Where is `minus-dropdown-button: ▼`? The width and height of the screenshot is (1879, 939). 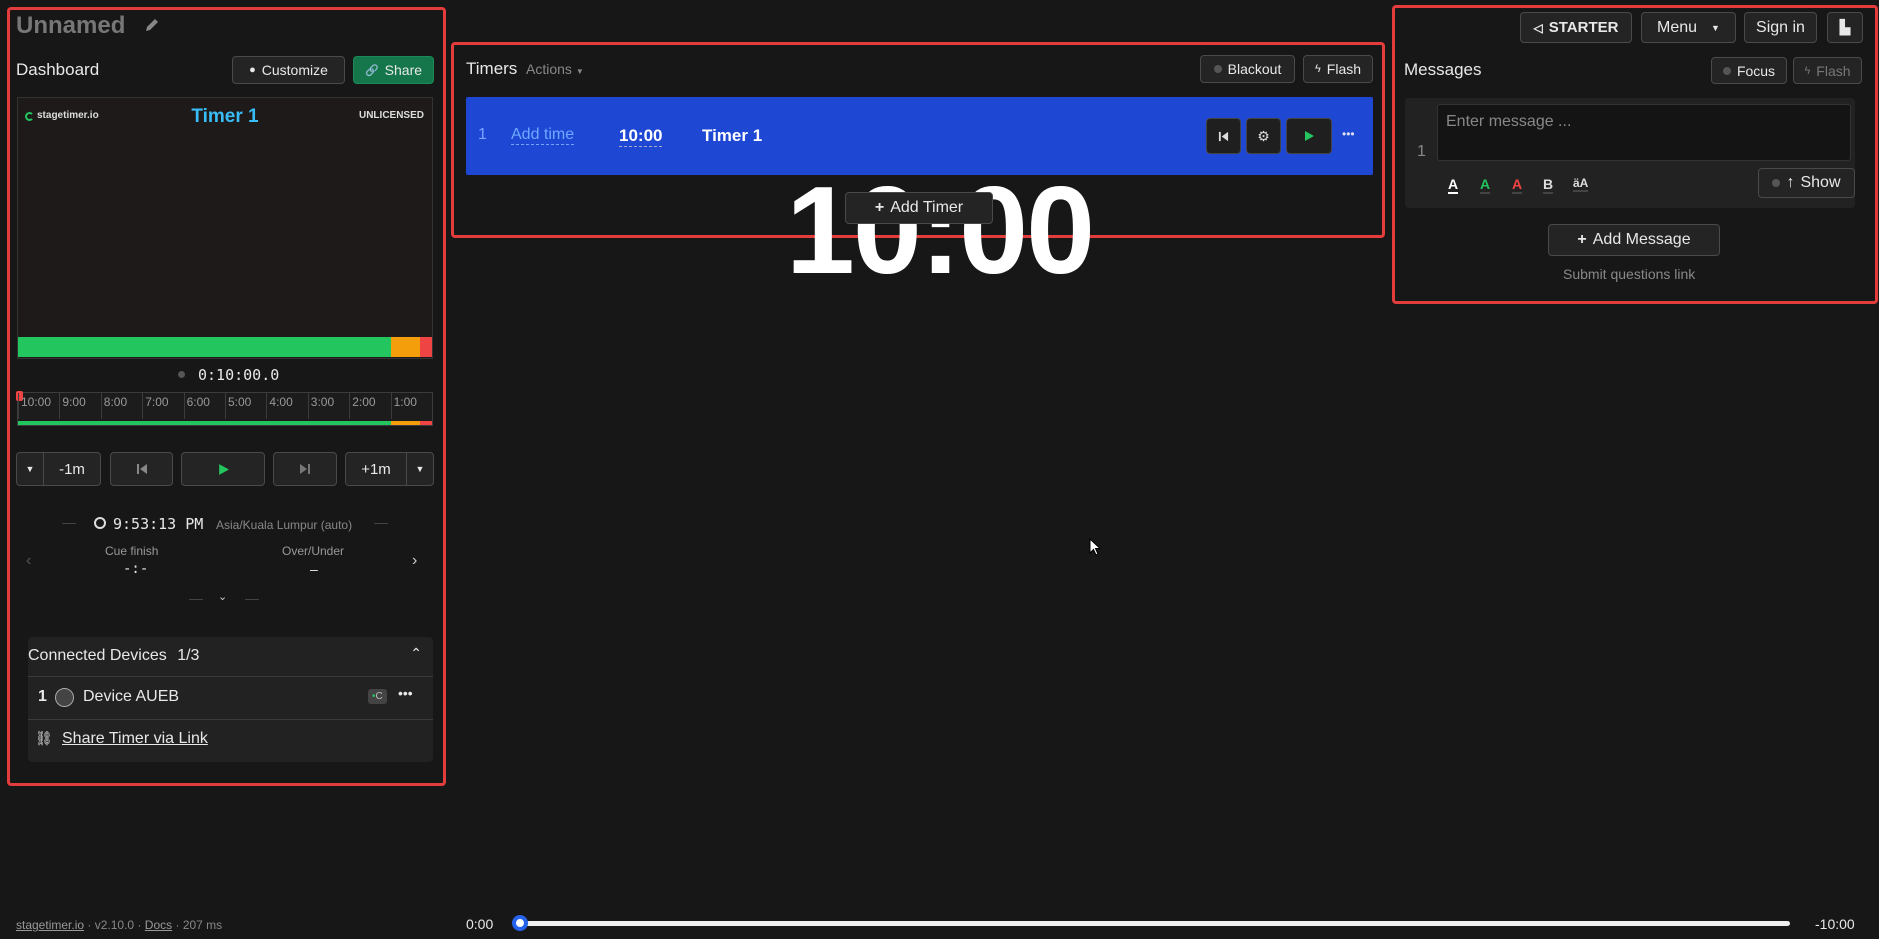
minus-dropdown-button: ▼ is located at coordinates (30, 469).